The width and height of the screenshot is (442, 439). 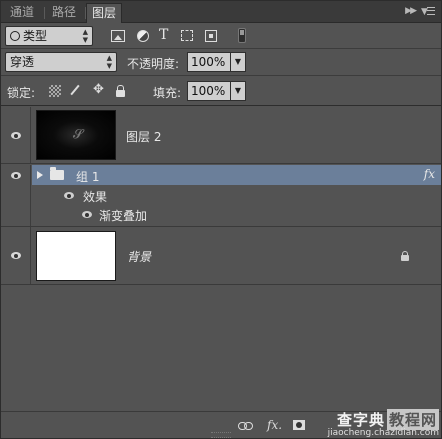 What do you see at coordinates (167, 93) in the screenshot?
I see `fill-label: 填充:` at bounding box center [167, 93].